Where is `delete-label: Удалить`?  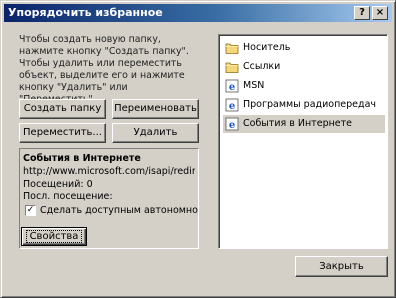
delete-label: Удалить is located at coordinates (155, 132).